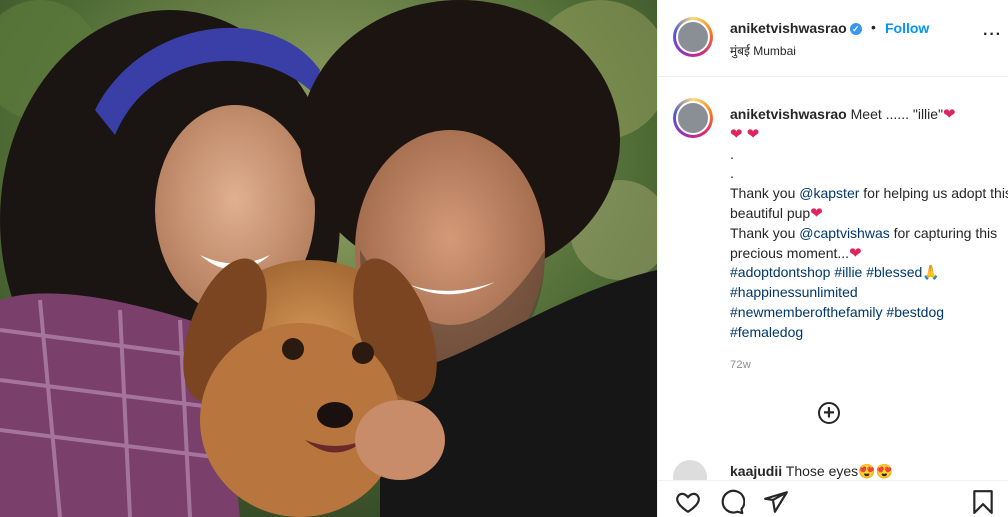 The width and height of the screenshot is (1008, 517). What do you see at coordinates (833, 498) in the screenshot?
I see `action-bar` at bounding box center [833, 498].